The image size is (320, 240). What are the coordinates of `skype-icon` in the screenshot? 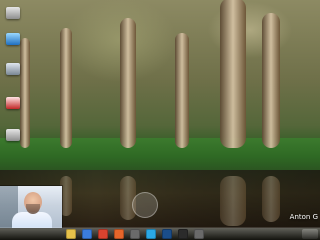 It's located at (151, 234).